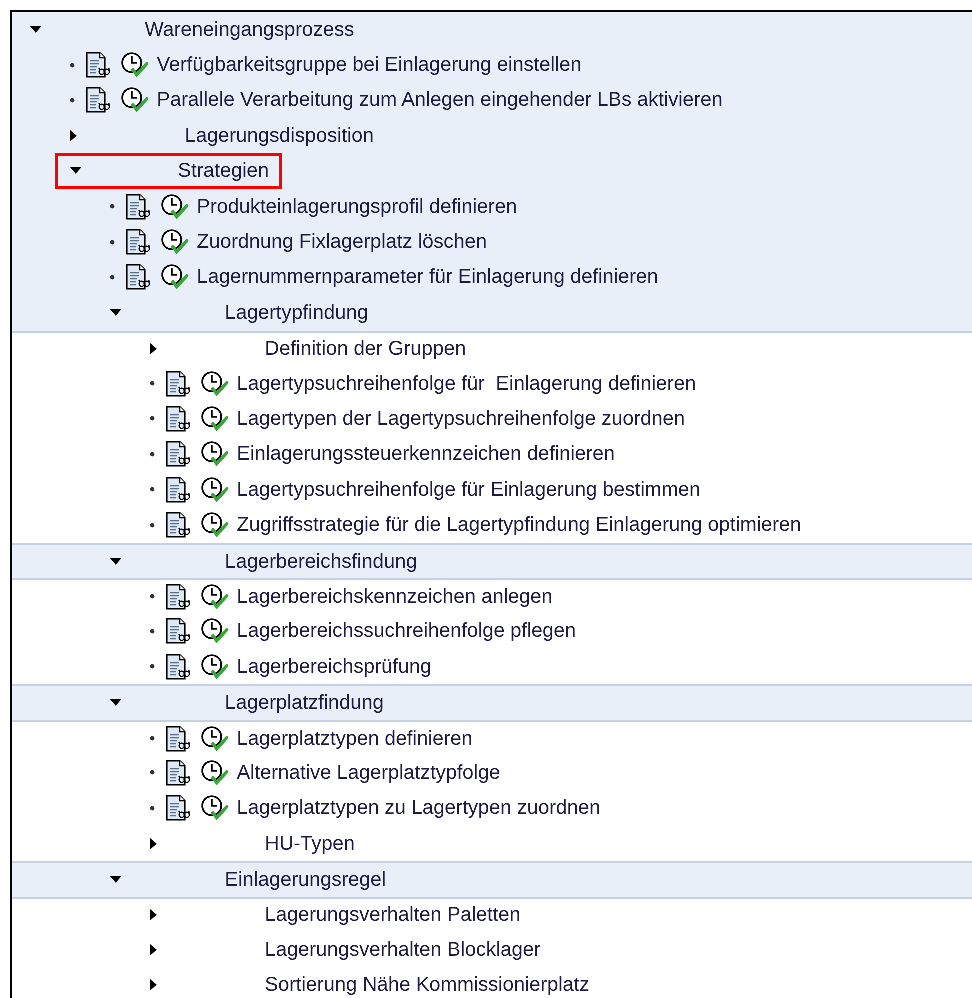 The width and height of the screenshot is (972, 998). What do you see at coordinates (334, 667) in the screenshot?
I see `tree-node-label: Lagerbereichsprüfung` at bounding box center [334, 667].